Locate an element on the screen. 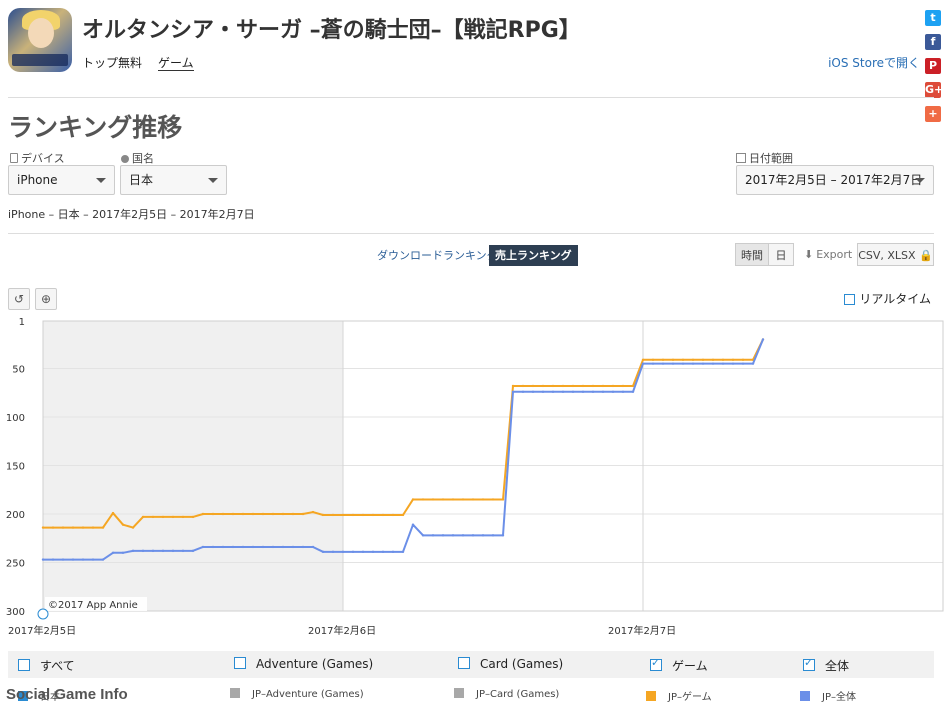 This screenshot has height=709, width=949. date-range-label: 日付範囲 is located at coordinates (764, 158).